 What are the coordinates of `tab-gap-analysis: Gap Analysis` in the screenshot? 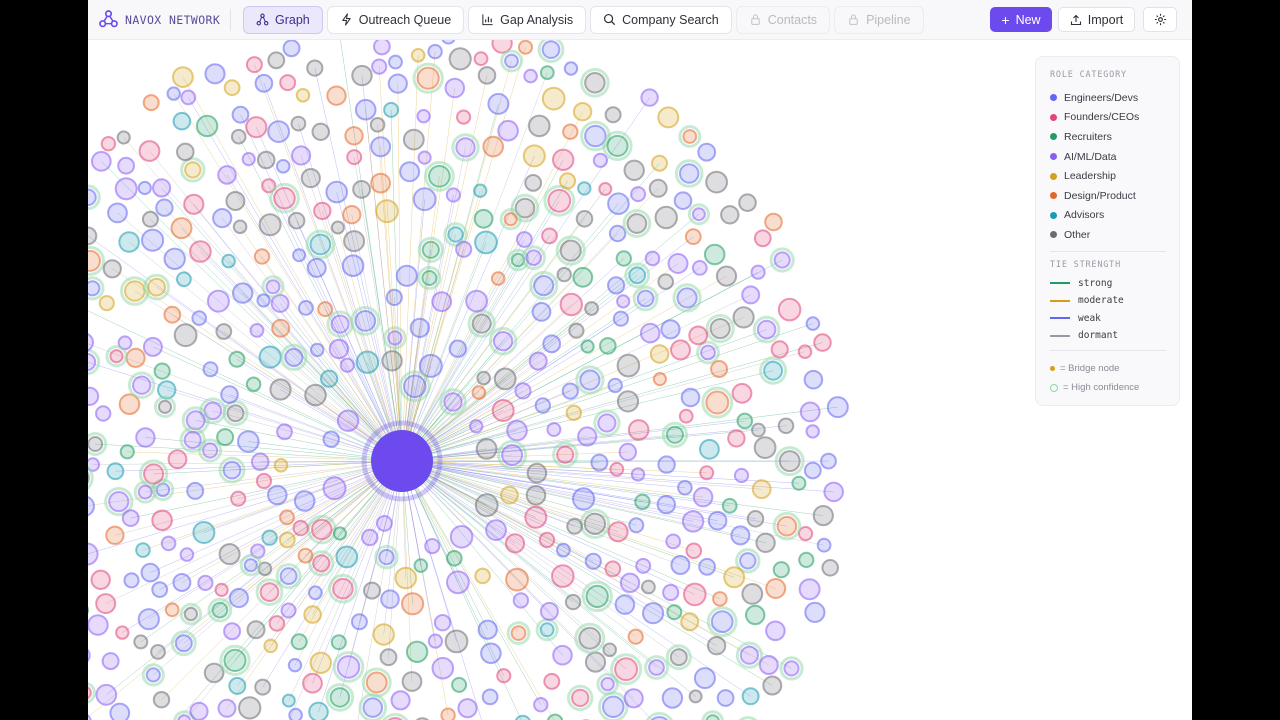 It's located at (527, 19).